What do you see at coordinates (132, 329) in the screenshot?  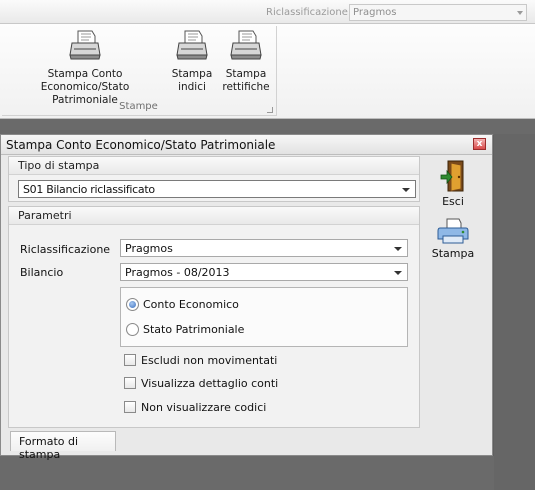 I see `stato-patrimoniale-radio` at bounding box center [132, 329].